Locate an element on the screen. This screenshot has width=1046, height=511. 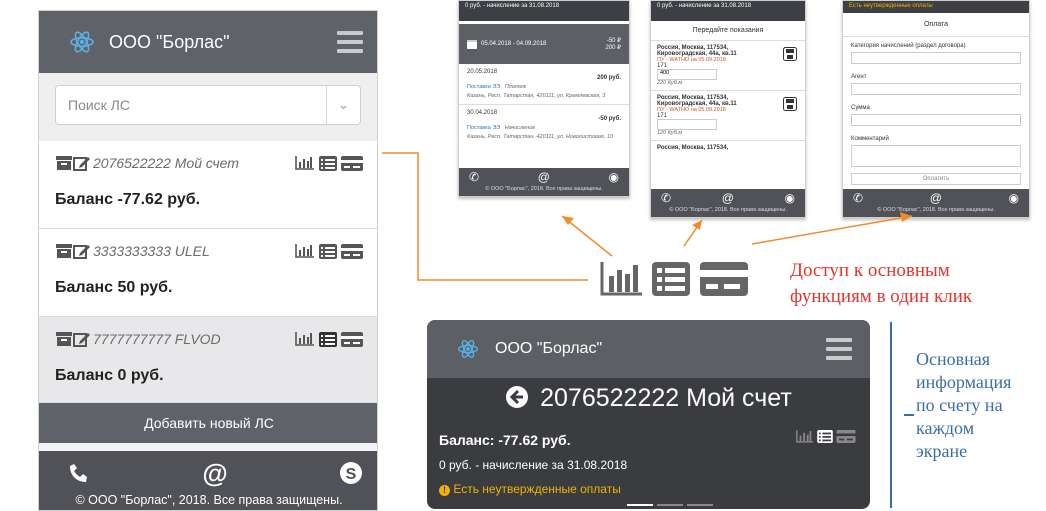
detail-header: ООО "Борлас" is located at coordinates (648, 349).